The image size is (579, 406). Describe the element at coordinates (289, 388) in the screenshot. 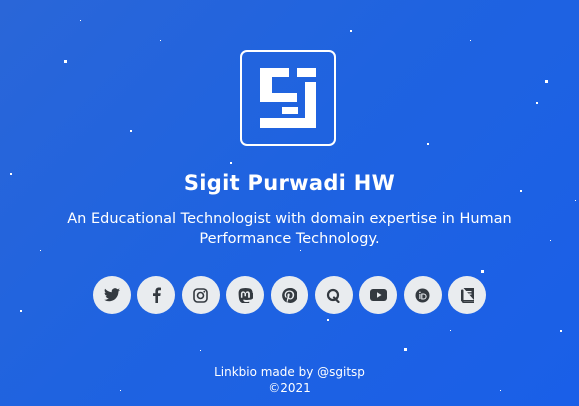

I see `footer-copyright: ©2021` at that location.